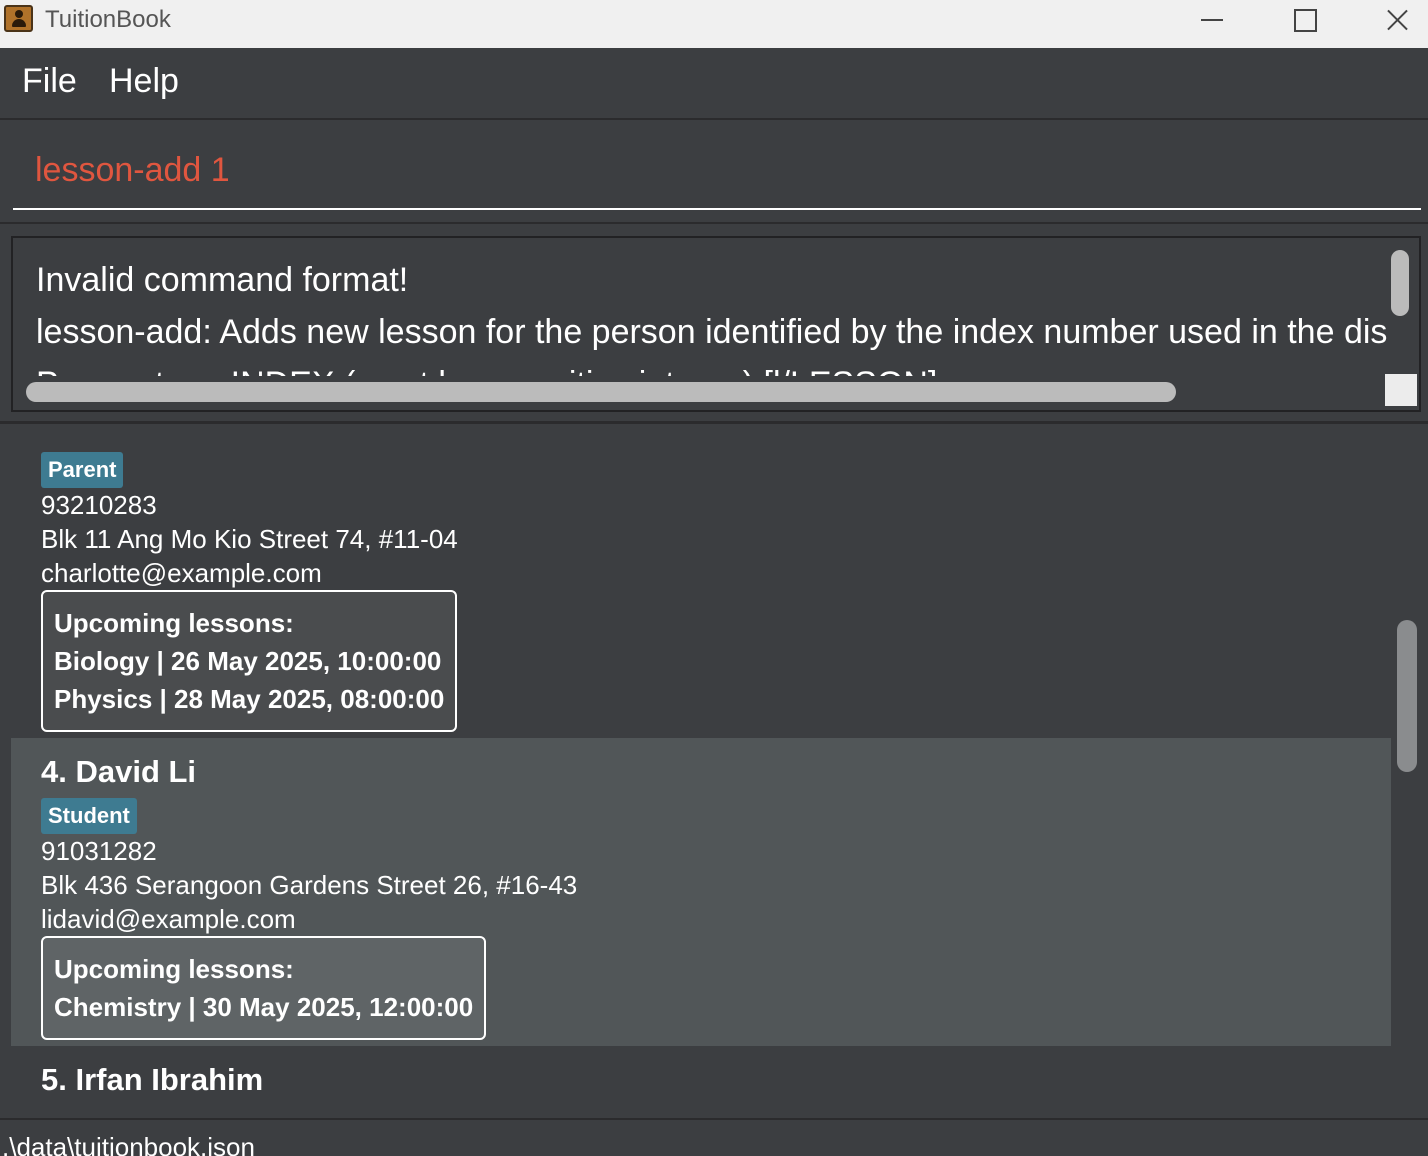 Image resolution: width=1428 pixels, height=1156 pixels. Describe the element at coordinates (181, 573) in the screenshot. I see `email-text: charlotte@example.com` at that location.